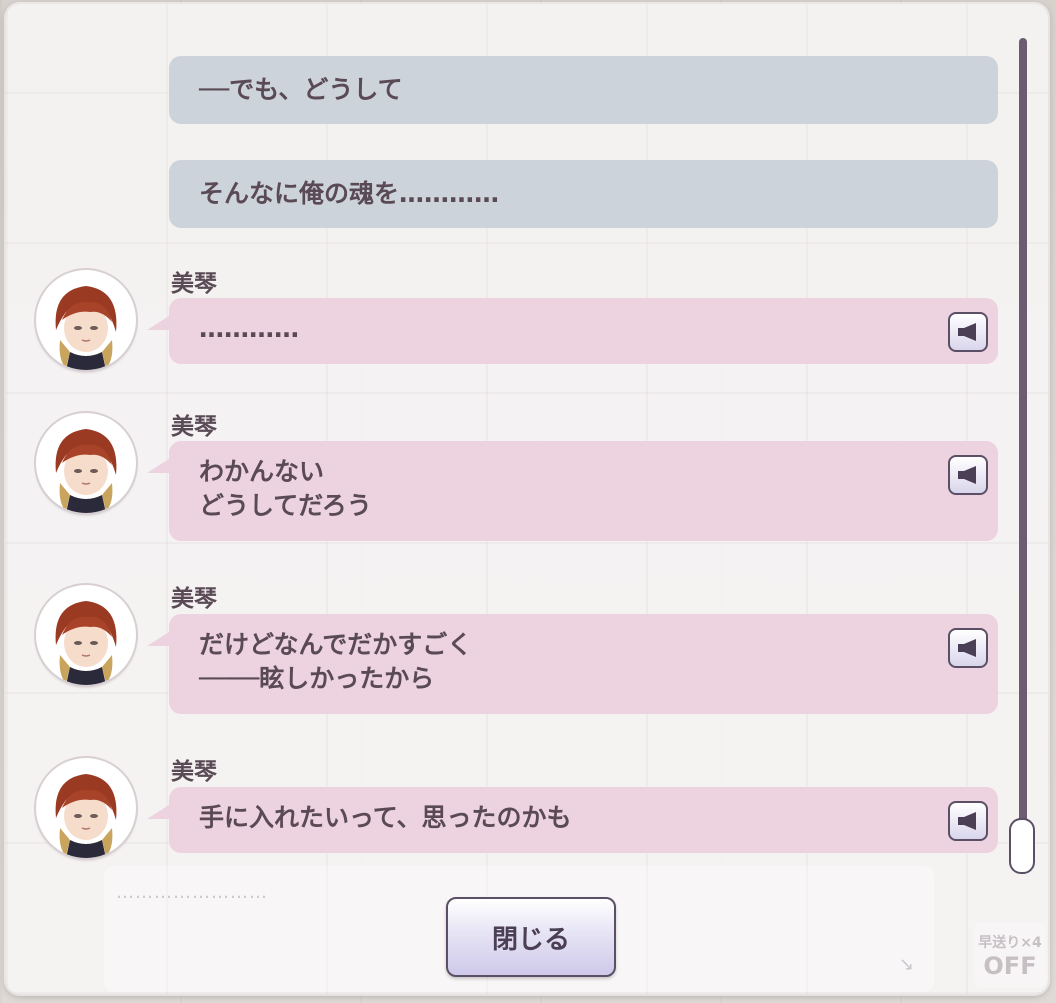  I want to click on speech-entry: 手に入れたいって、思ったのかも, so click(572, 820).